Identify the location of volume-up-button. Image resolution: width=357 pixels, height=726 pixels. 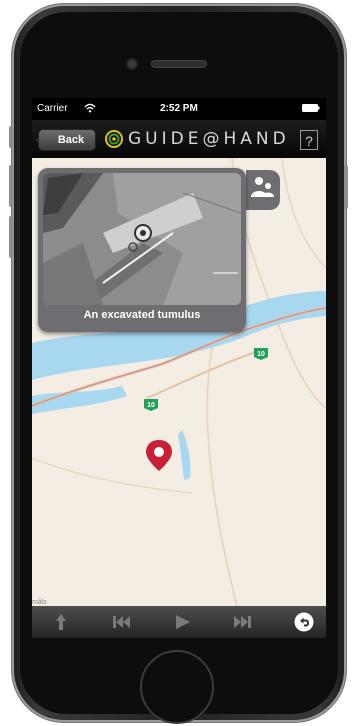
(11, 186).